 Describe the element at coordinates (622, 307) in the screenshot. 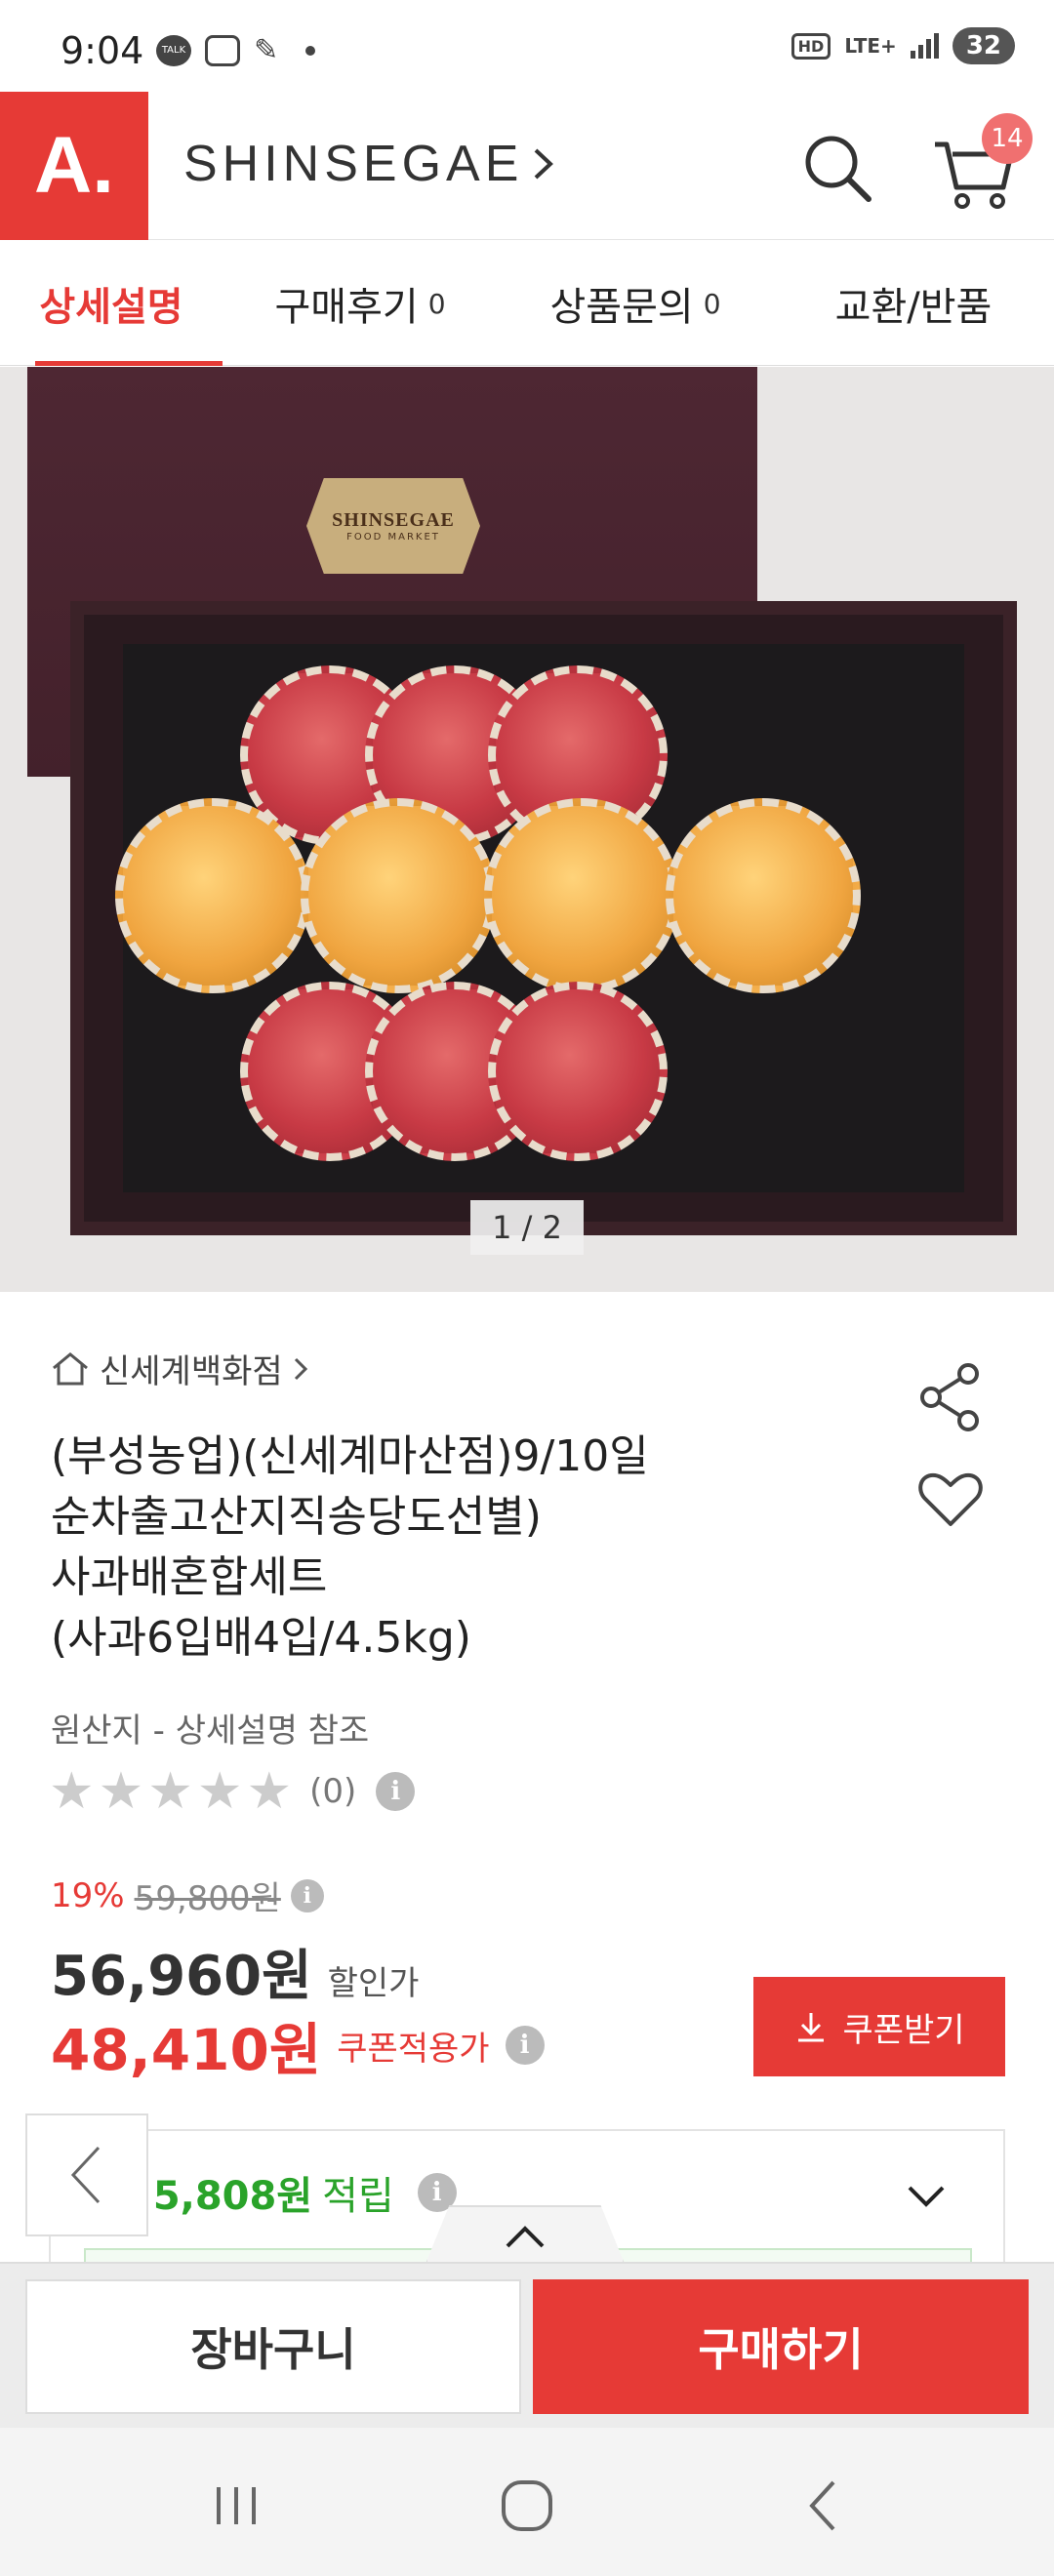

I see `tab-label: 상품문의` at that location.